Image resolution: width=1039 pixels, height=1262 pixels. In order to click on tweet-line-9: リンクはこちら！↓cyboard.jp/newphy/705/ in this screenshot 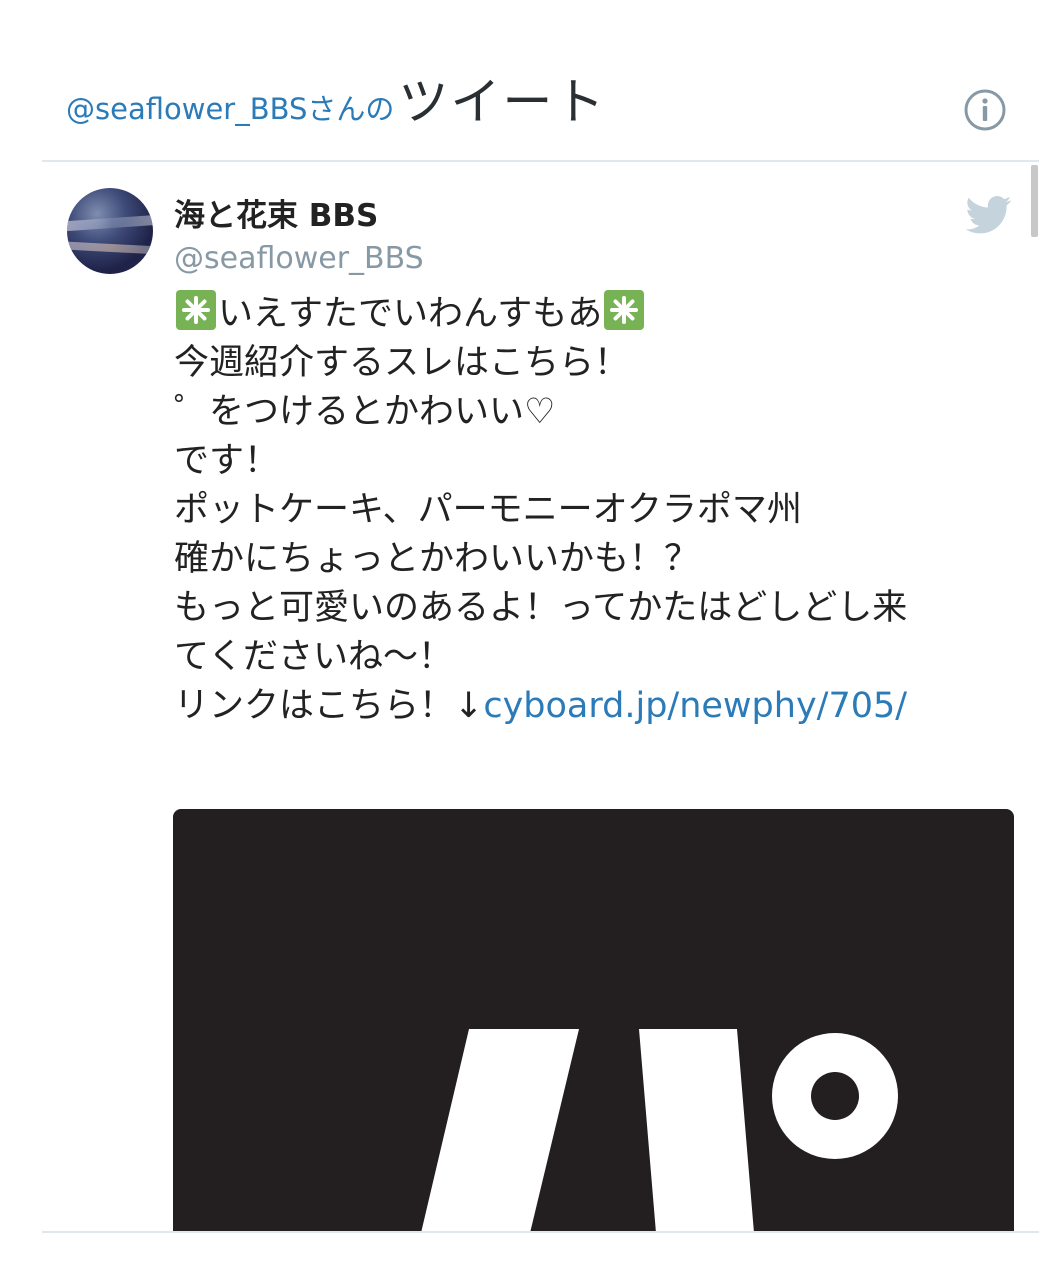, I will do `click(594, 706)`.